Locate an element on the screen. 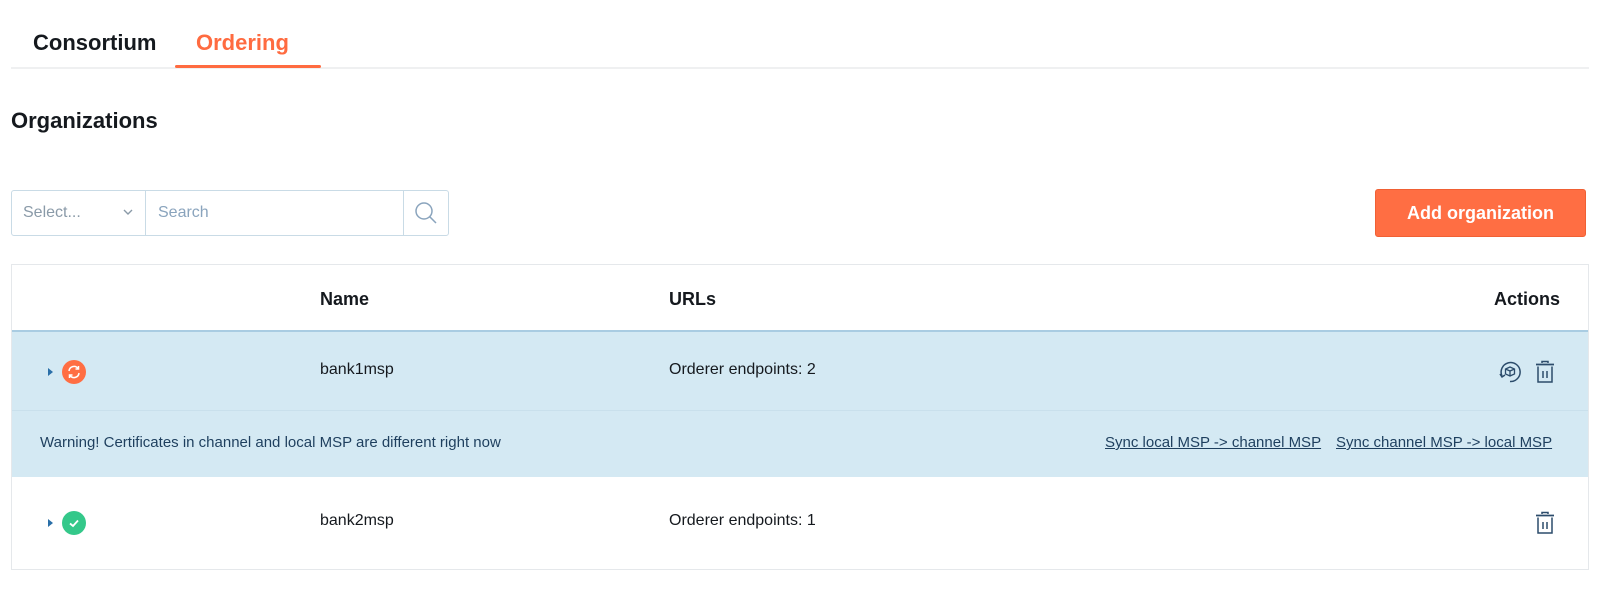  table-row: bank2msp Orderer endpoints: 1 is located at coordinates (800, 523).